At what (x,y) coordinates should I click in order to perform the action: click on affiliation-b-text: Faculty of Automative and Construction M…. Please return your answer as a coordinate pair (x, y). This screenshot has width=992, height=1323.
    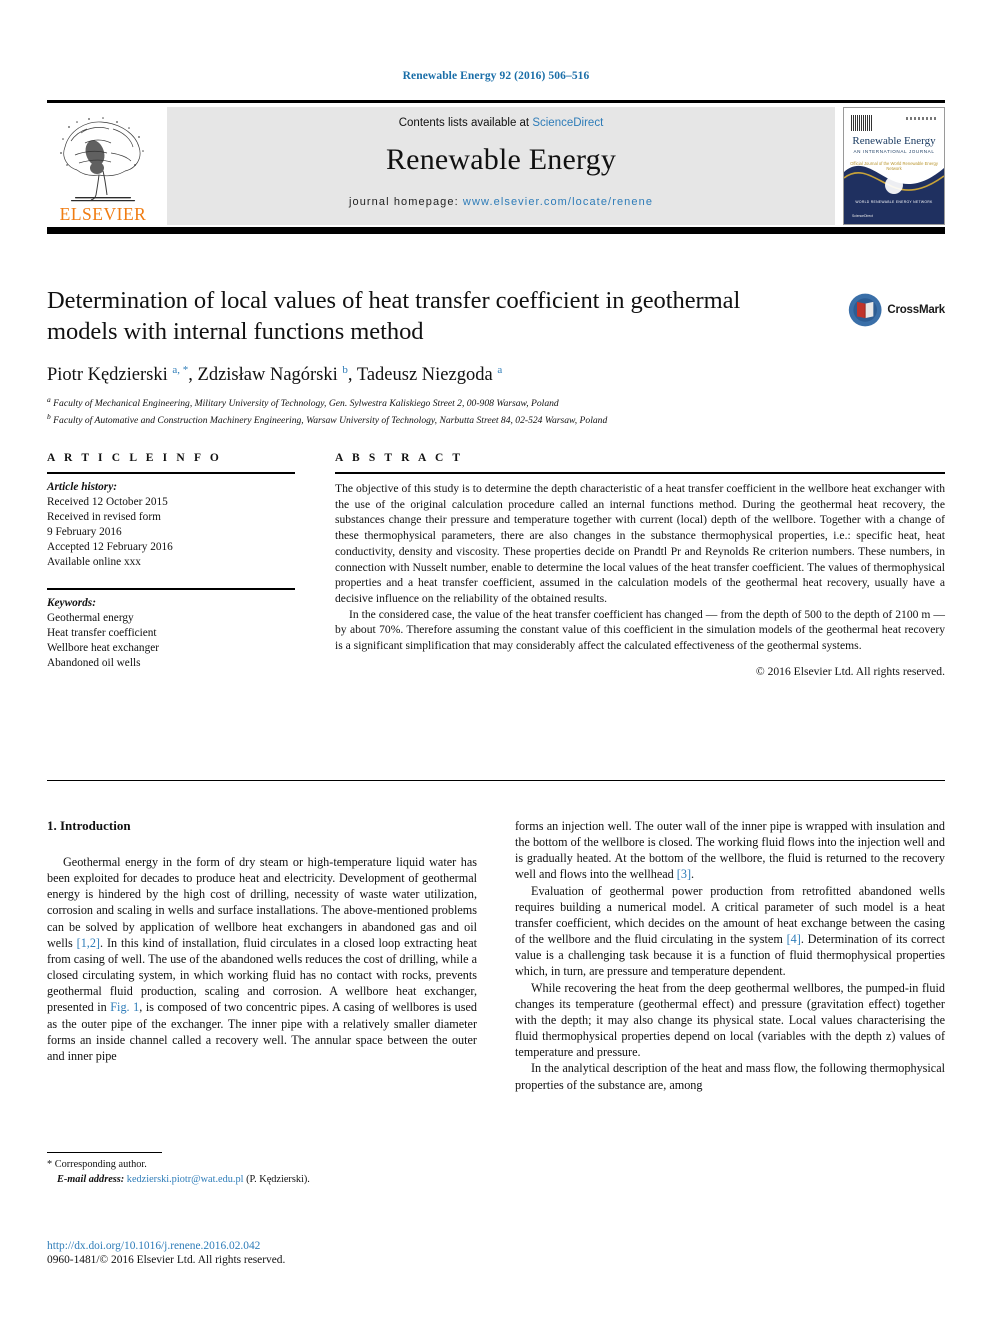
    Looking at the image, I should click on (330, 421).